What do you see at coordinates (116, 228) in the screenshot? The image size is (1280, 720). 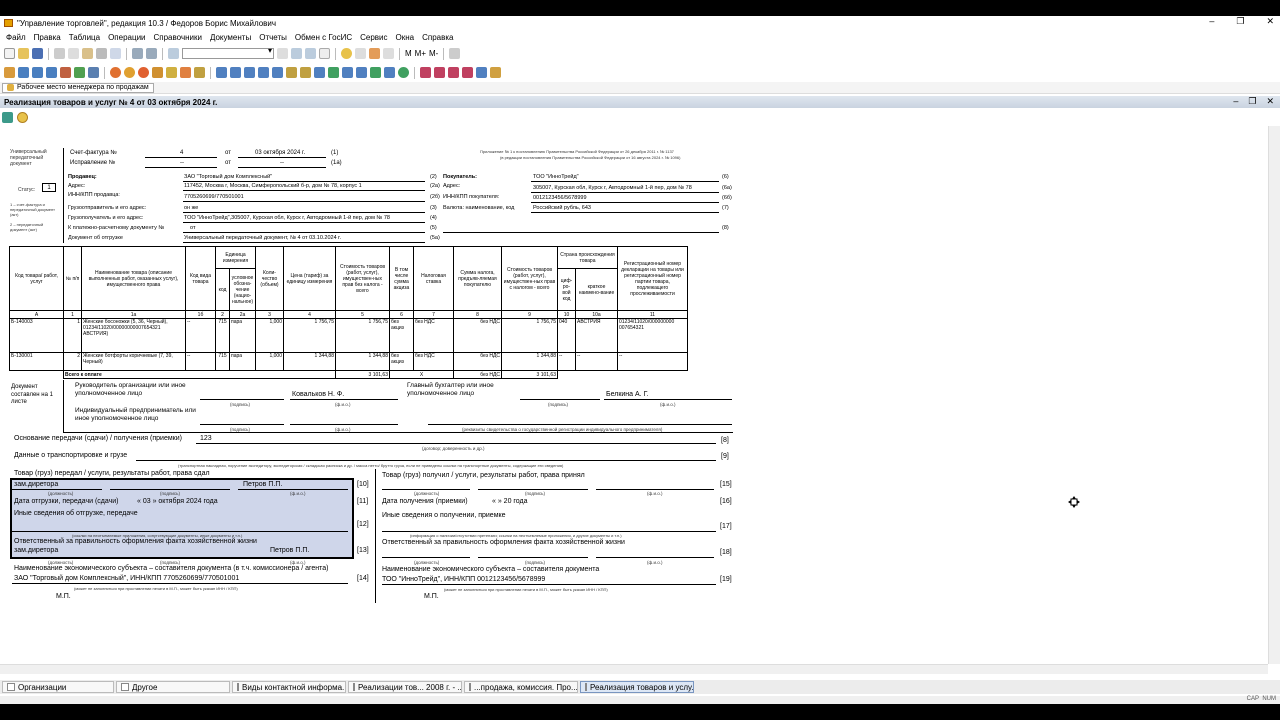 I see `payment-label: К платежно-расчетному документу №` at bounding box center [116, 228].